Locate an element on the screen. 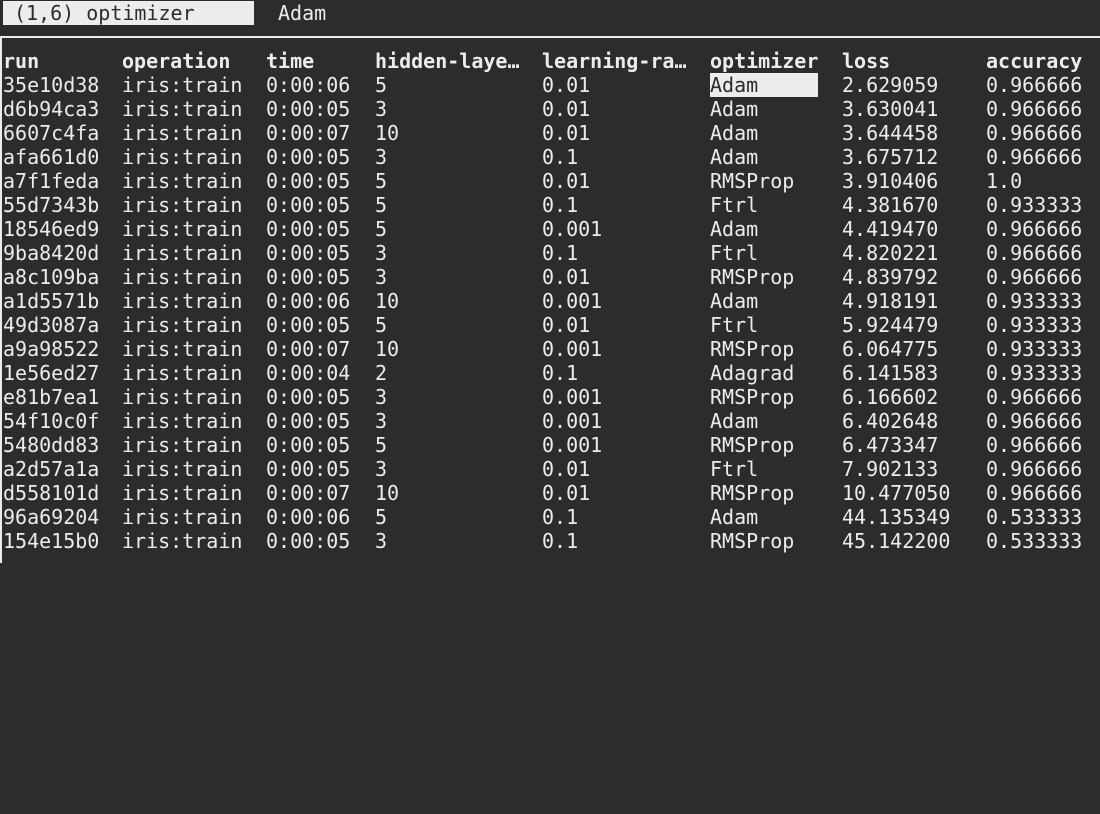 Image resolution: width=1100 pixels, height=814 pixels. run-id-cell: 96a69204 is located at coordinates (51, 517).